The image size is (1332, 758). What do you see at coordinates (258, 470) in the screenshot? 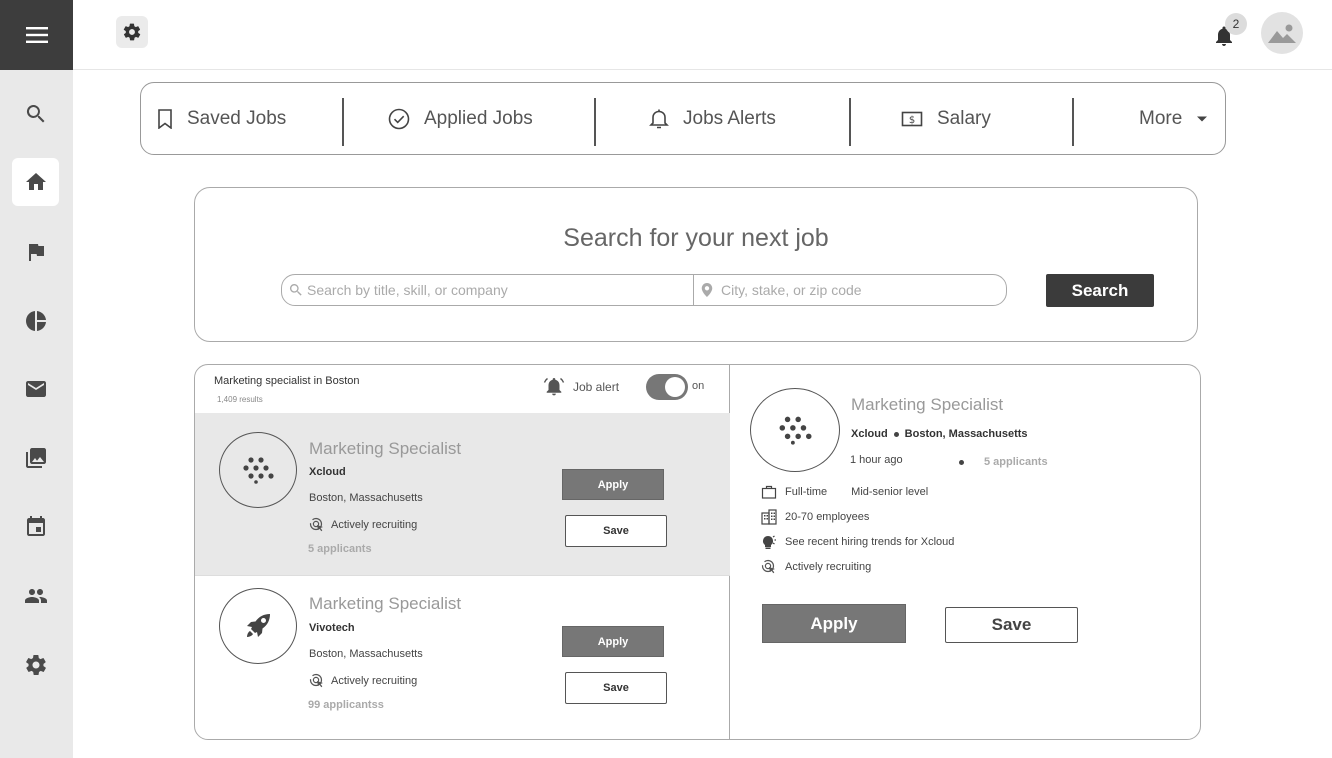
I see `company-logo` at bounding box center [258, 470].